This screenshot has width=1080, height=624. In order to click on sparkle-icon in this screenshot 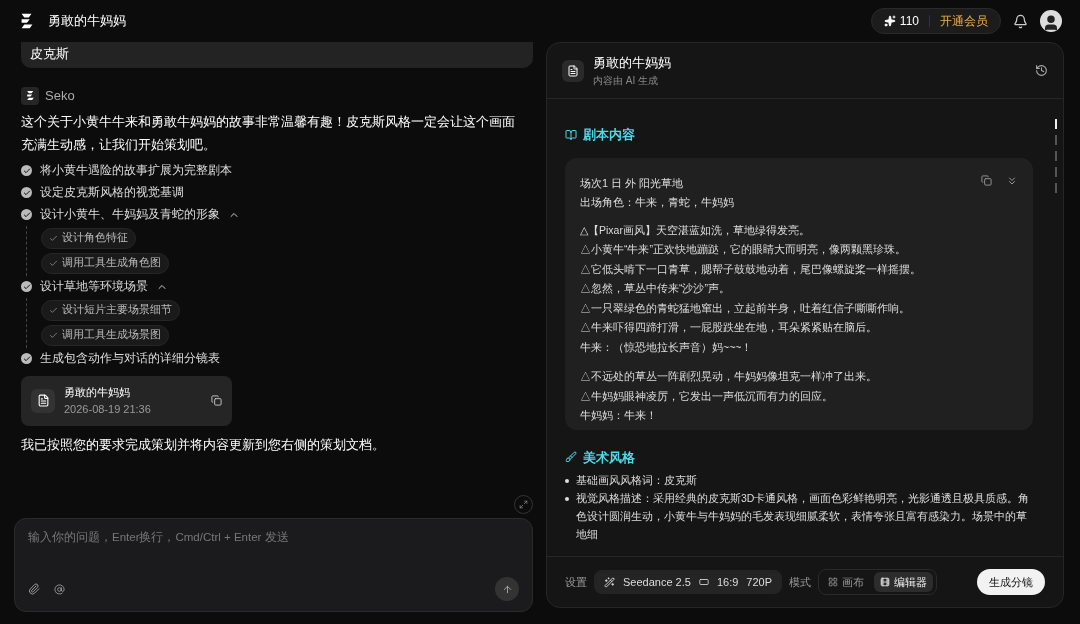, I will do `click(889, 21)`.